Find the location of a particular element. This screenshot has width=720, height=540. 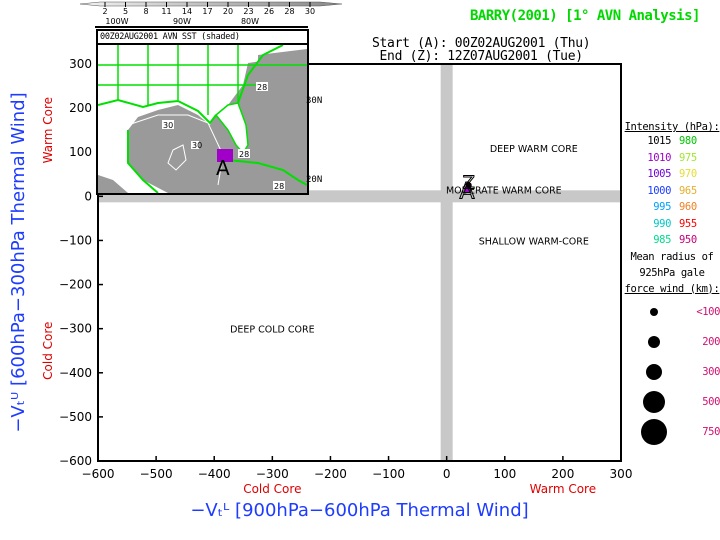

intensity-row: 1000 965 is located at coordinates (672, 191).